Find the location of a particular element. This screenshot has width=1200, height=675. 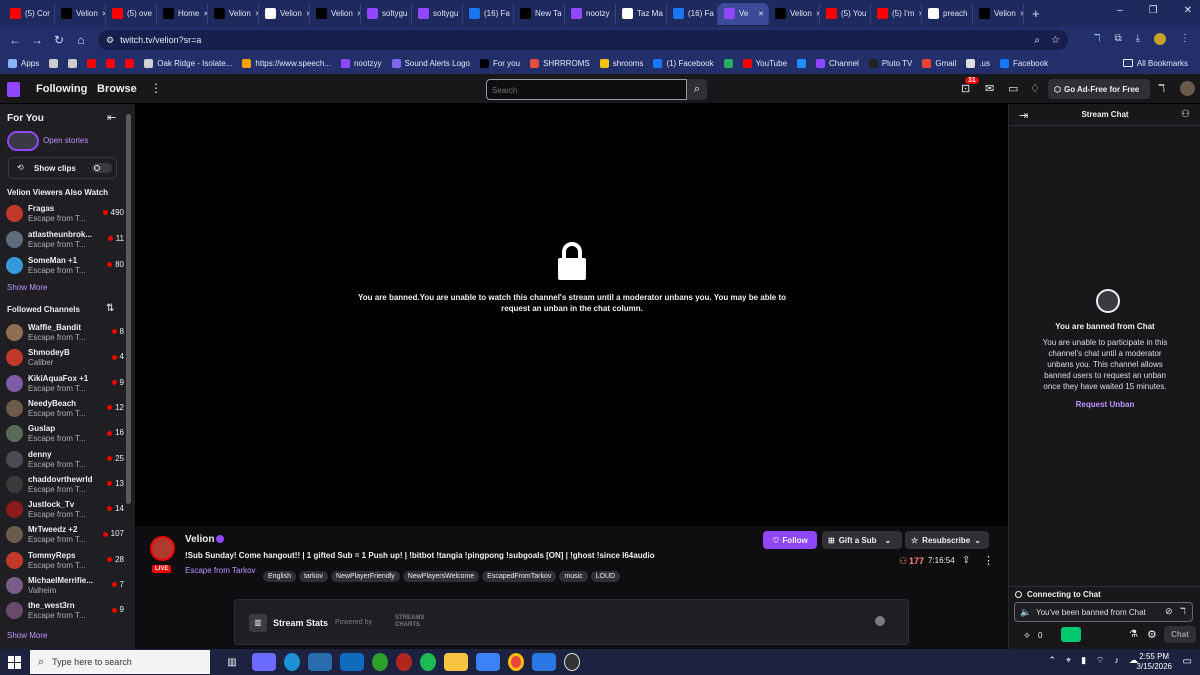

sort-icon: ⇅ is located at coordinates (110, 308).